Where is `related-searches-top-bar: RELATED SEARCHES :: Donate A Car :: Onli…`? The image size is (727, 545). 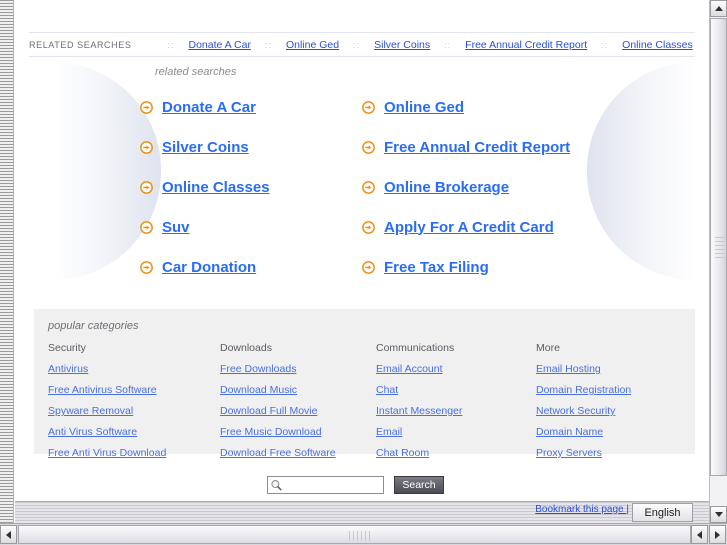
related-searches-top-bar: RELATED SEARCHES :: Donate A Car :: Onli… is located at coordinates (362, 44).